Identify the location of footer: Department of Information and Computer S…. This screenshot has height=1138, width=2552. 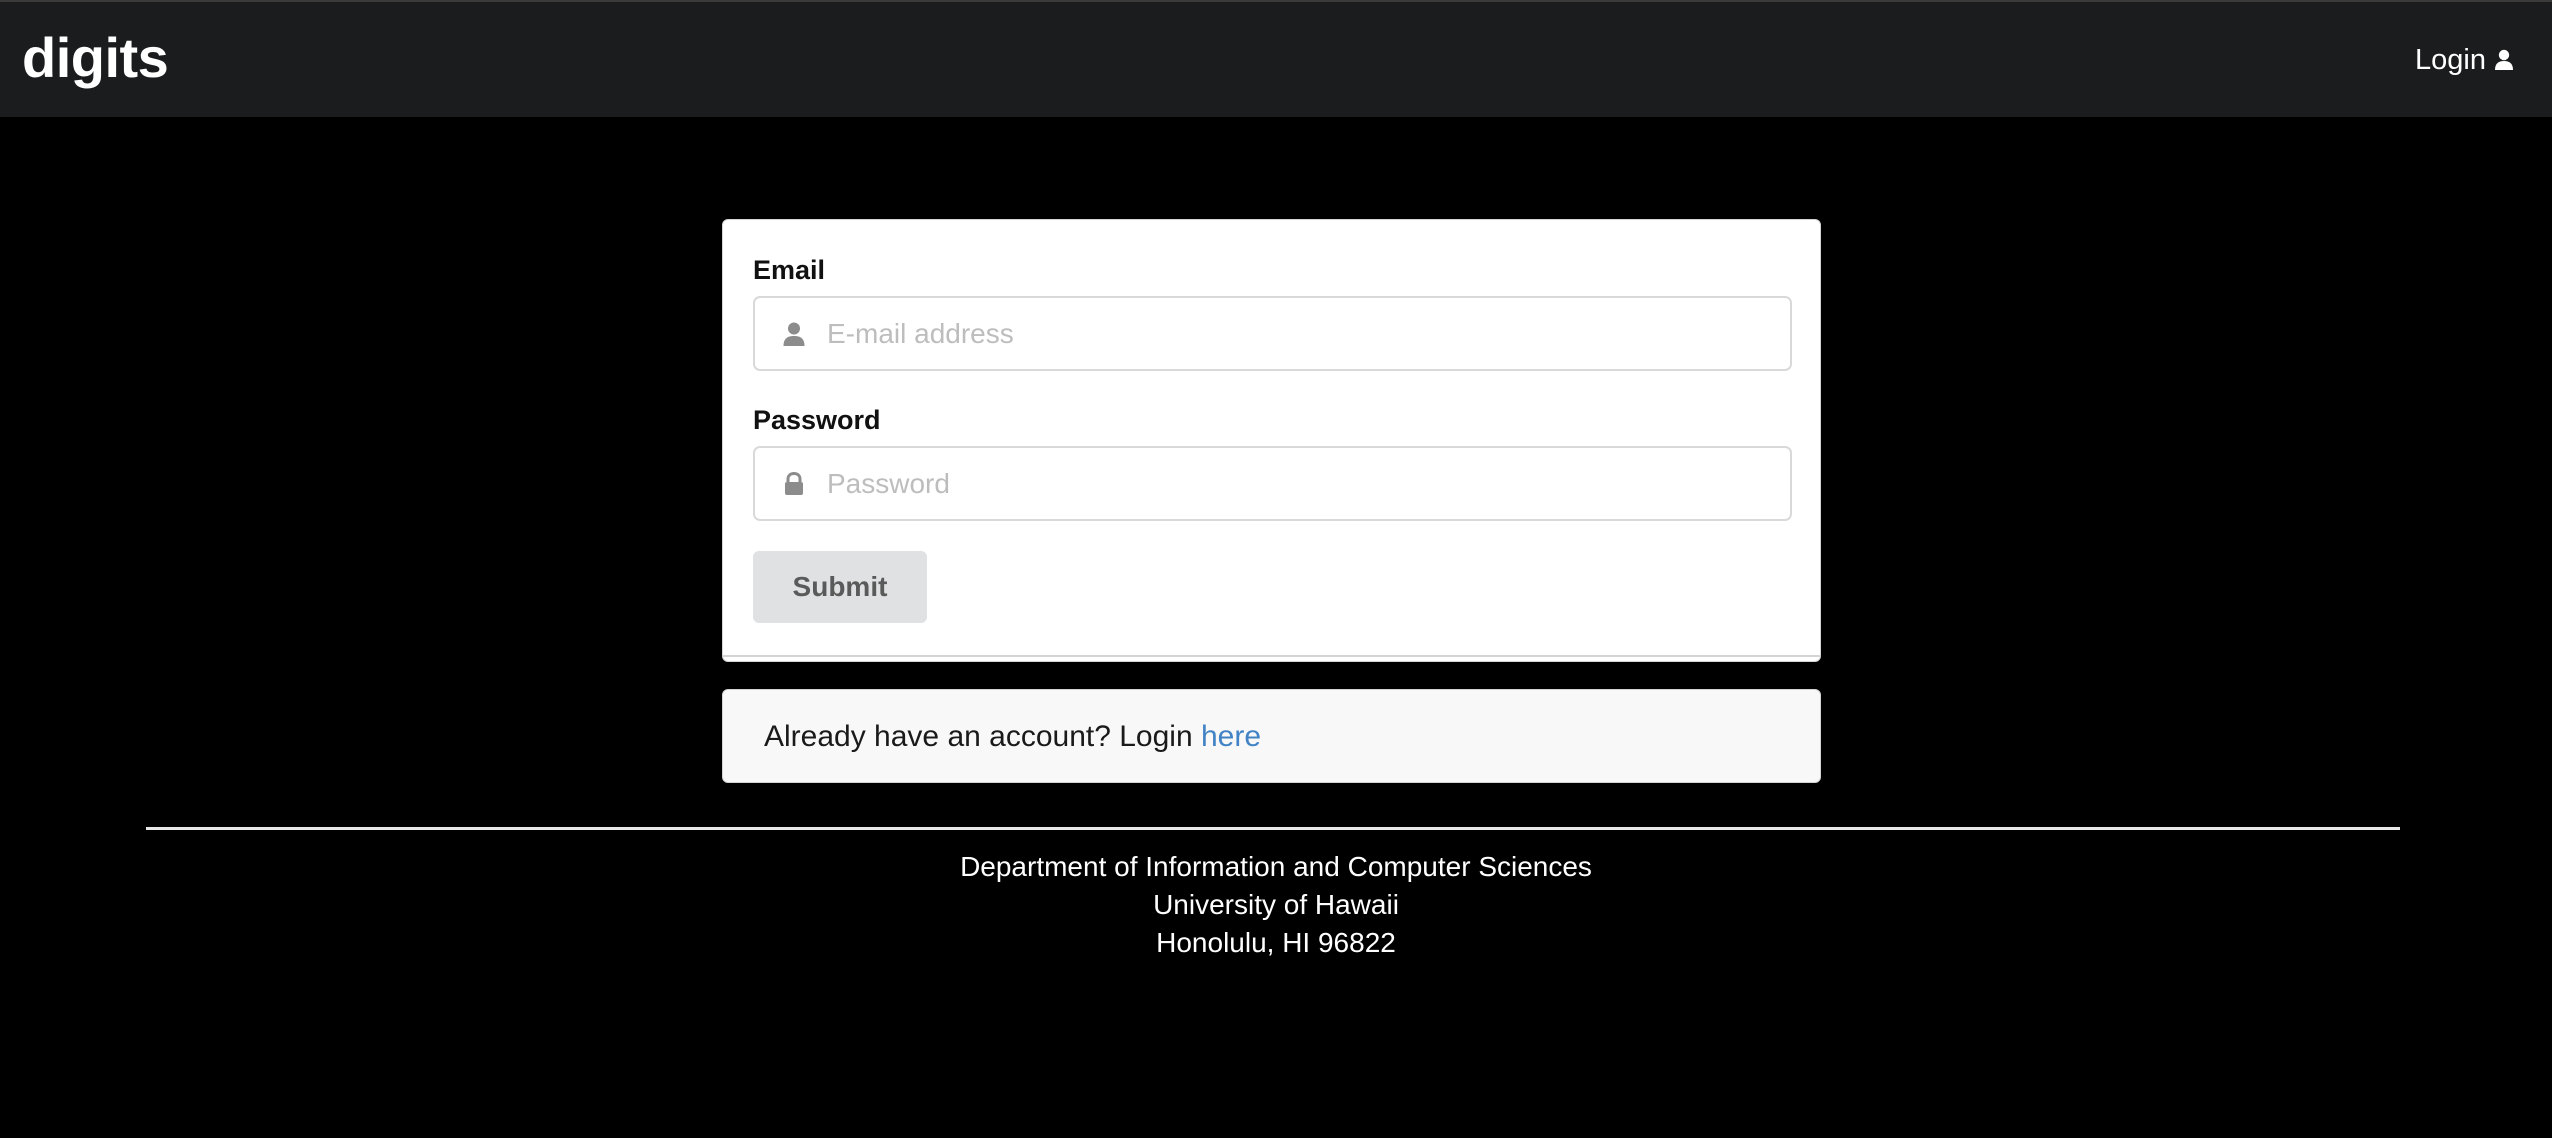
(1276, 905).